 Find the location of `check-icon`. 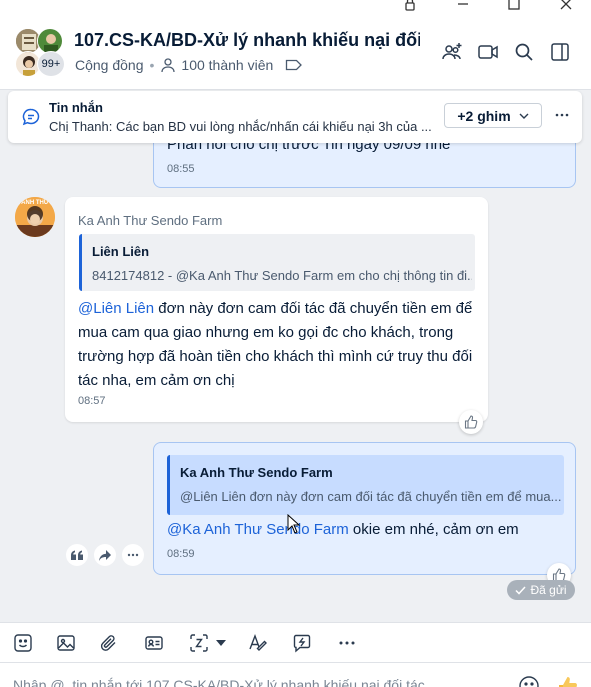

check-icon is located at coordinates (521, 590).